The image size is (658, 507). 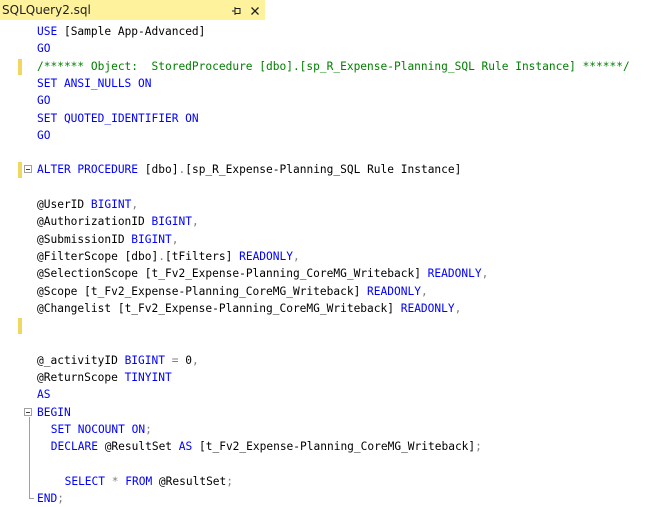 I want to click on document-tab-bar: SQLQuery2.sql, so click(x=329, y=10).